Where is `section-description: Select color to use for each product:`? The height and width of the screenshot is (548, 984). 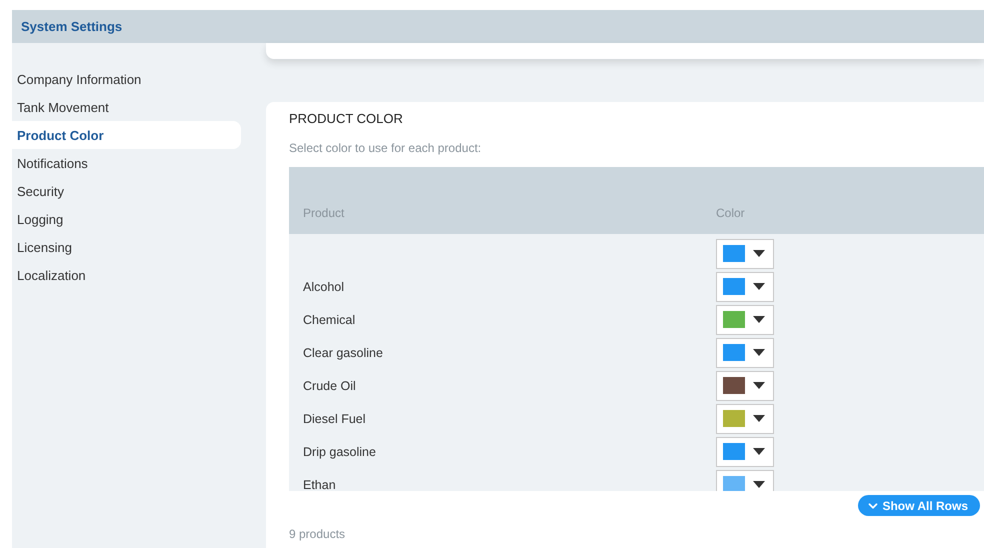 section-description: Select color to use for each product: is located at coordinates (385, 148).